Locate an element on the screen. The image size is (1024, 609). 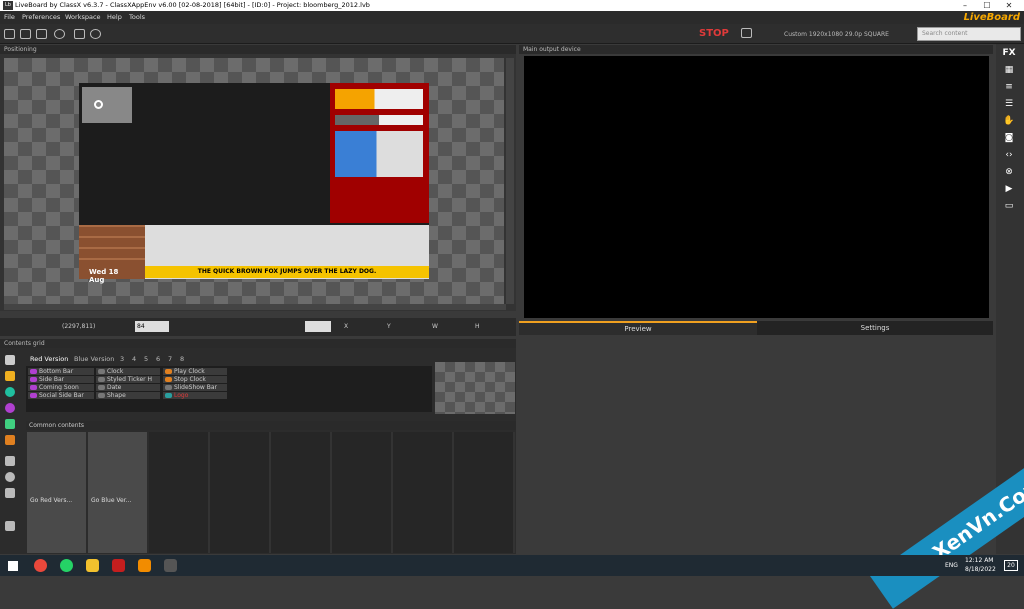
save-icon is located at coordinates (25, 34).